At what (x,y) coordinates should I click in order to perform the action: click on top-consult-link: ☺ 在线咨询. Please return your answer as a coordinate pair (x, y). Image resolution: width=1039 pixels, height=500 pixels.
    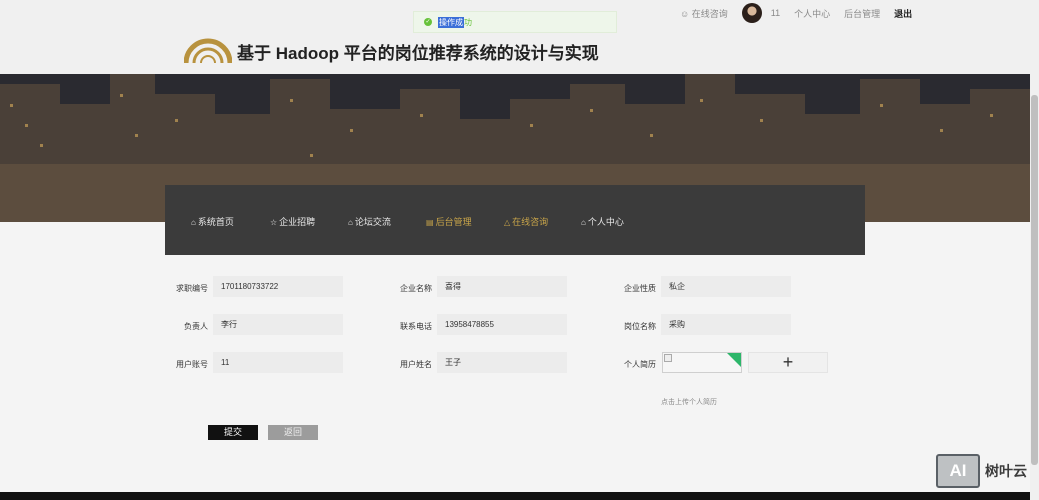
    Looking at the image, I should click on (704, 13).